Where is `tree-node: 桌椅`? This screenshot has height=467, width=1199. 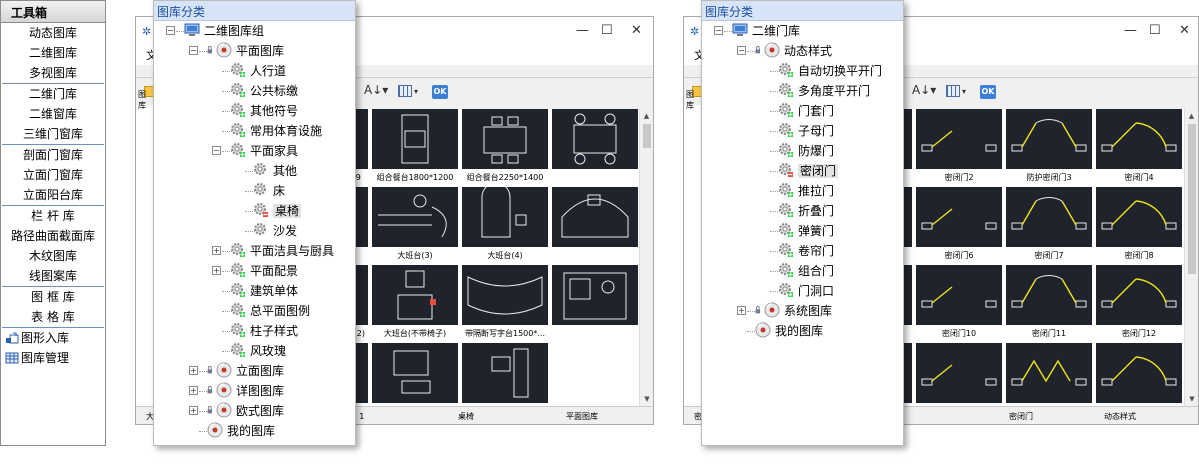 tree-node: 桌椅 is located at coordinates (277, 211).